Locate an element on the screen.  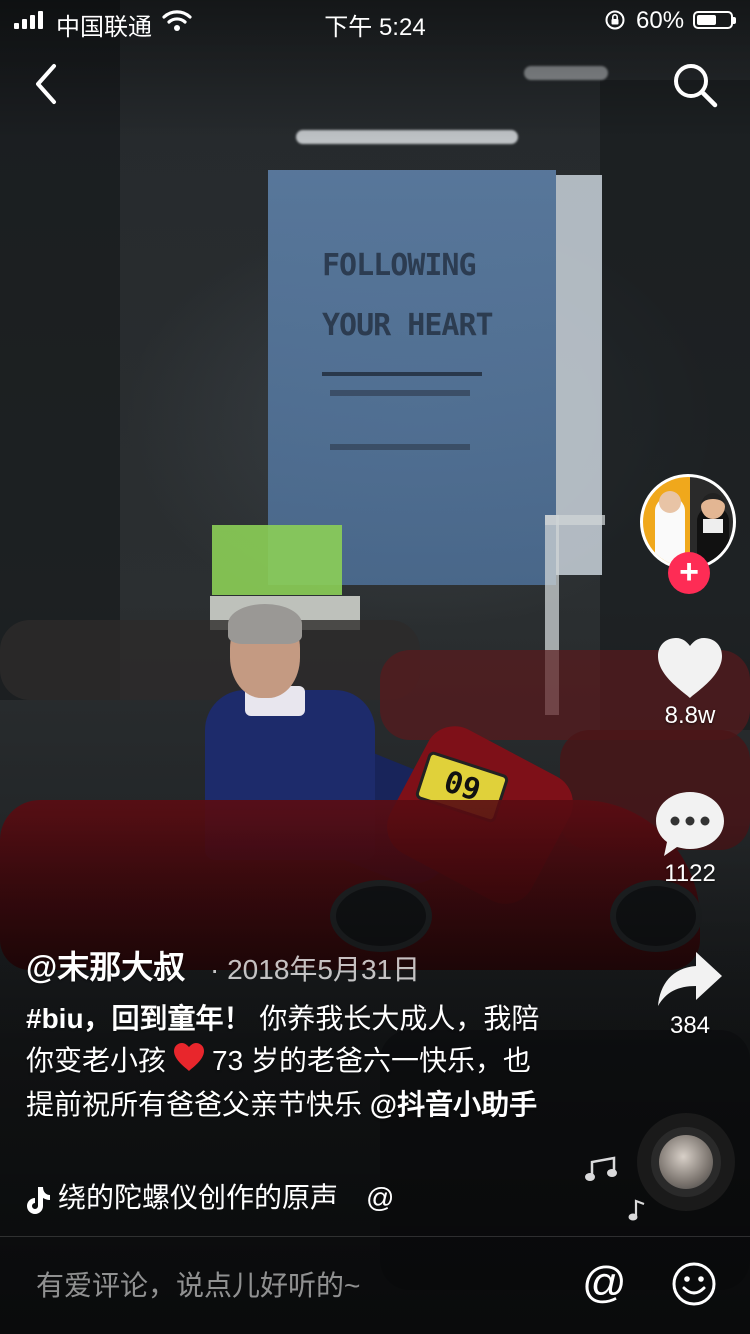
heart-icon is located at coordinates (690, 668).